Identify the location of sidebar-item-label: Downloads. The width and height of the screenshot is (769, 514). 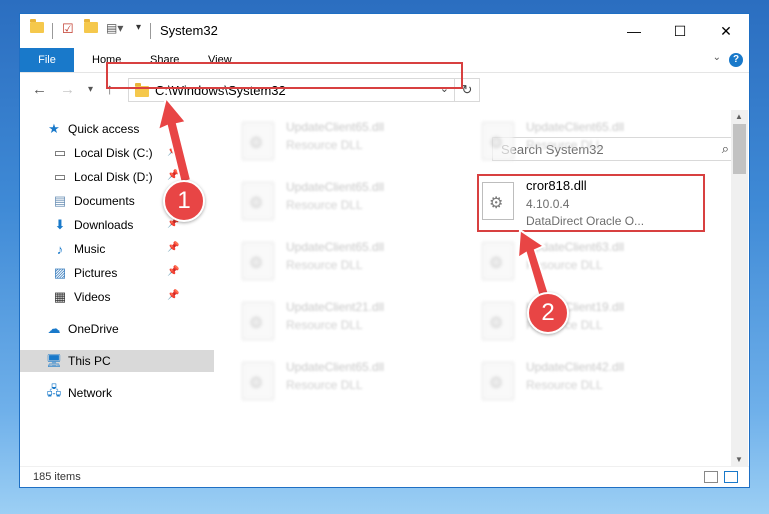
(104, 225).